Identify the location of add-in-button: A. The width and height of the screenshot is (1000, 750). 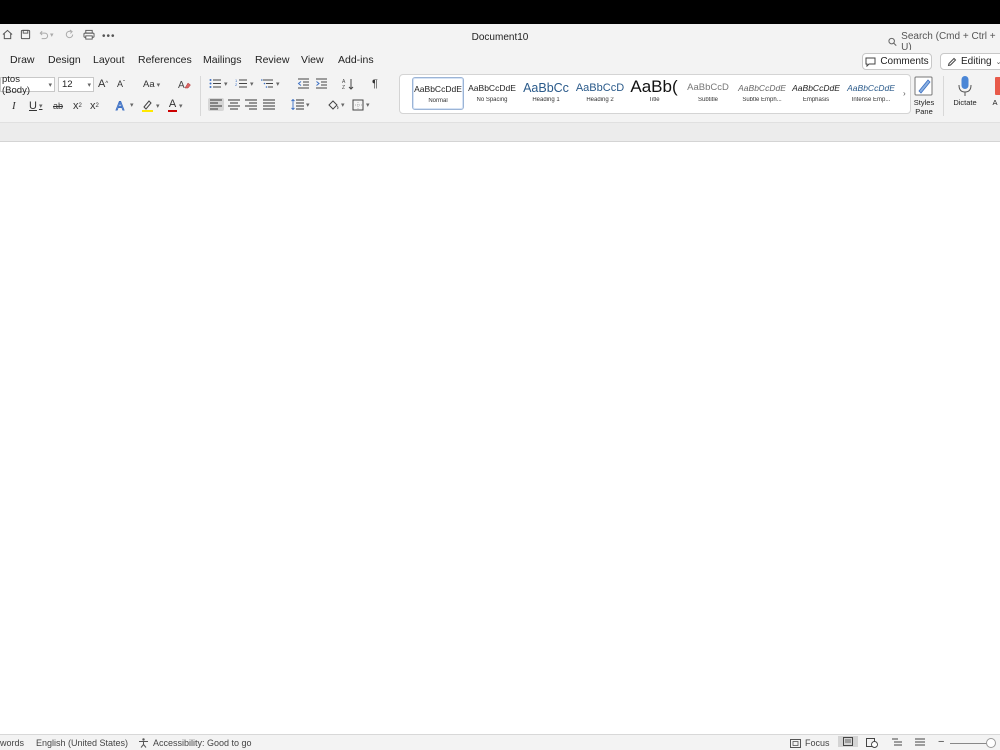
(995, 91).